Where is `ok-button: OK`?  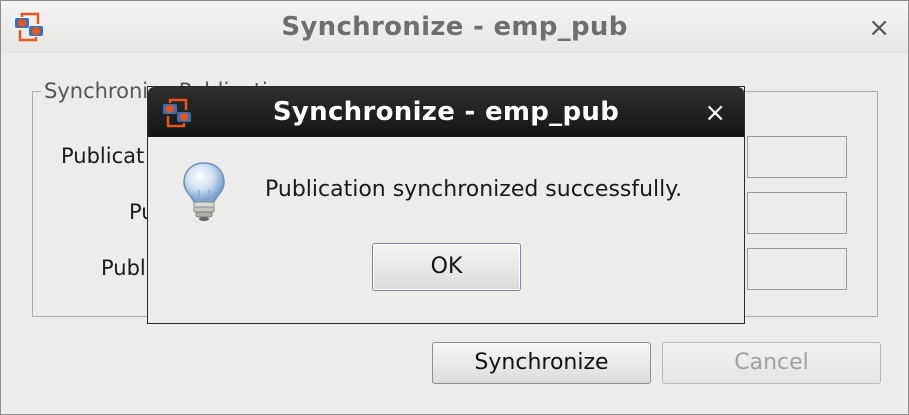
ok-button: OK is located at coordinates (446, 267).